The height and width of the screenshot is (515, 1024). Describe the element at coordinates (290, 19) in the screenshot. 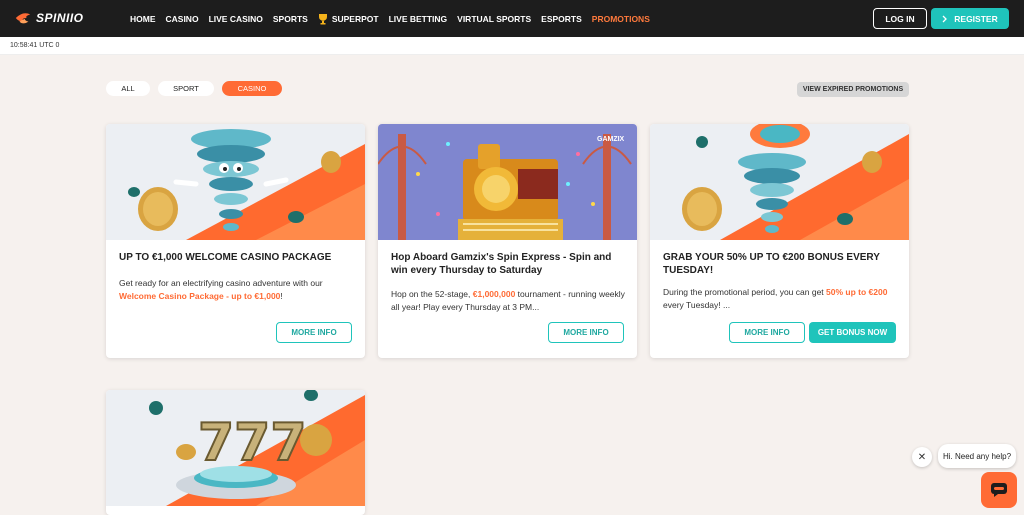

I see `nav-sports: SPORTS` at that location.